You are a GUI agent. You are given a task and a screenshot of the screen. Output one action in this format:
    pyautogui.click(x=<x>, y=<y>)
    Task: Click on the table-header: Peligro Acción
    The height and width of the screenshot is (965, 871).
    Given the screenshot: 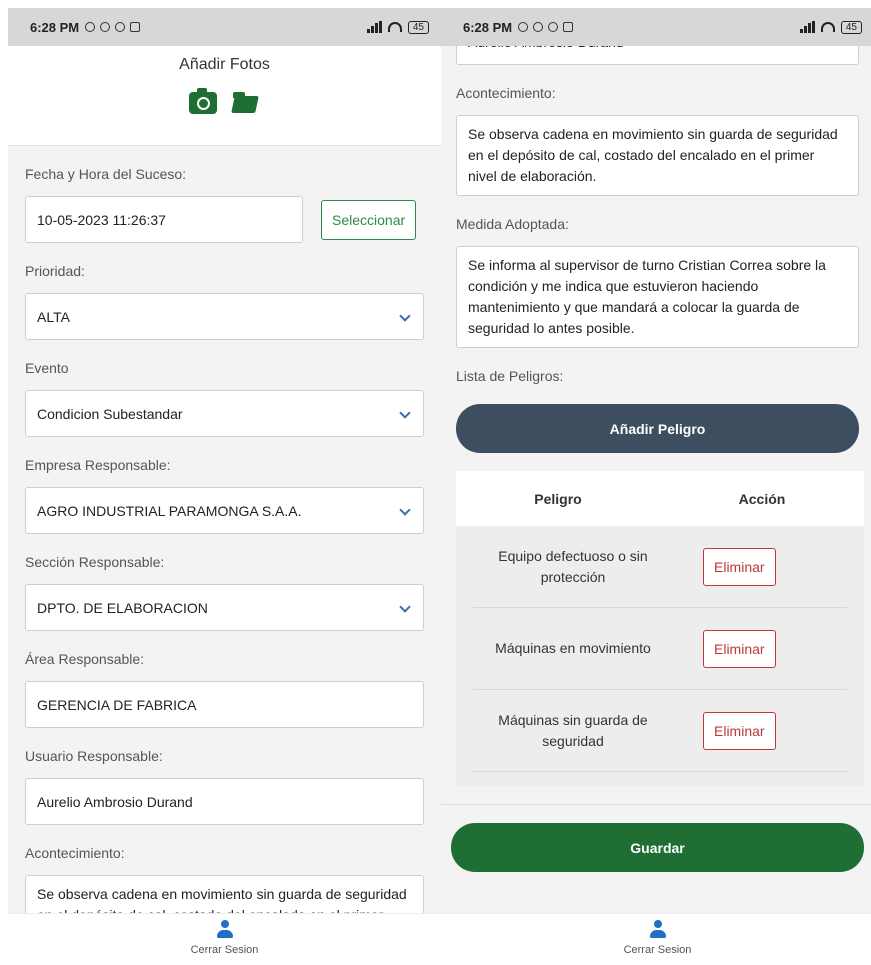 What is the action you would take?
    pyautogui.click(x=660, y=498)
    